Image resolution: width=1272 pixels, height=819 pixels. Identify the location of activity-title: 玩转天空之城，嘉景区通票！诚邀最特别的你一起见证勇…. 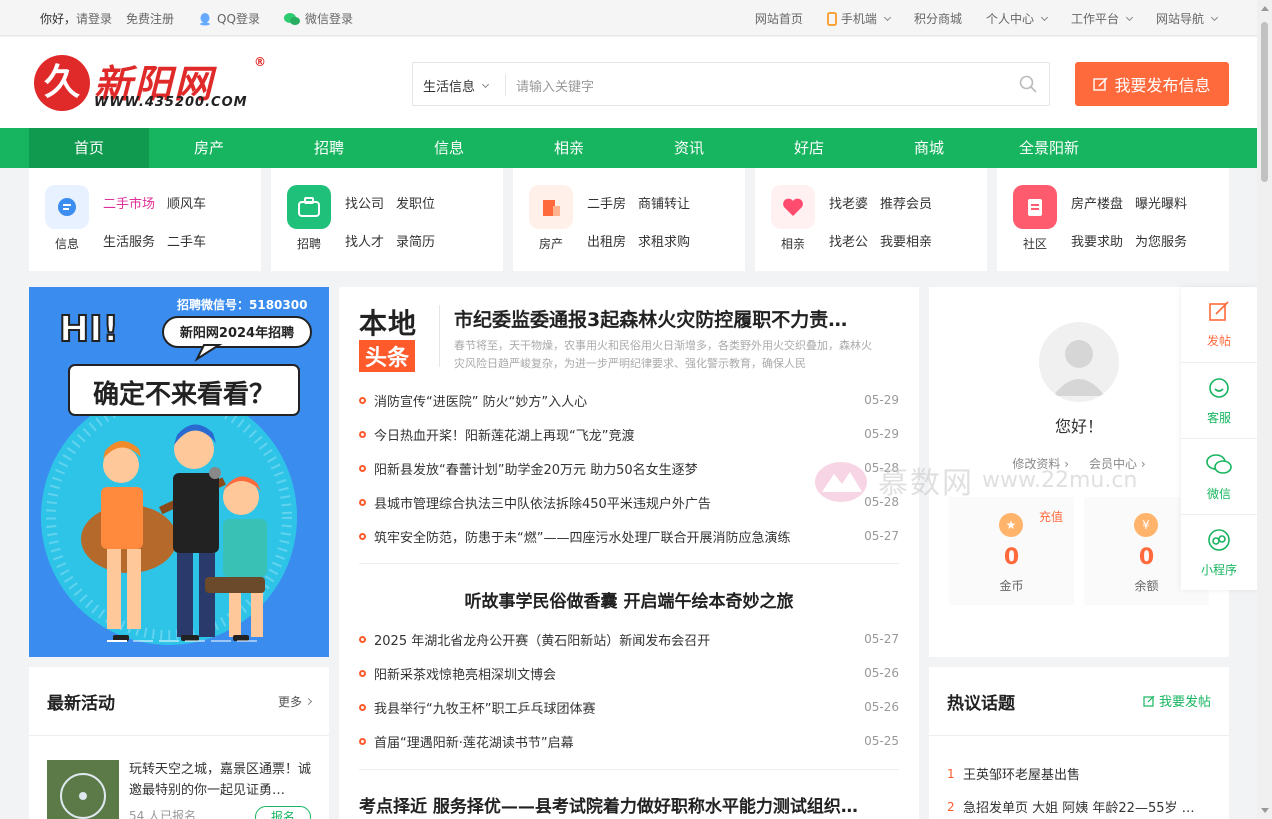
(221, 780).